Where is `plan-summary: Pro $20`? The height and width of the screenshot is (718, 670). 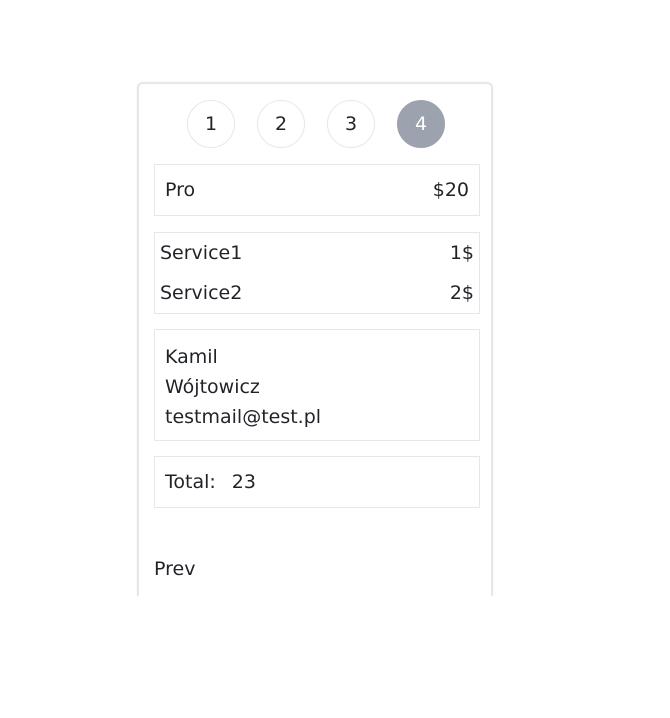 plan-summary: Pro $20 is located at coordinates (317, 190).